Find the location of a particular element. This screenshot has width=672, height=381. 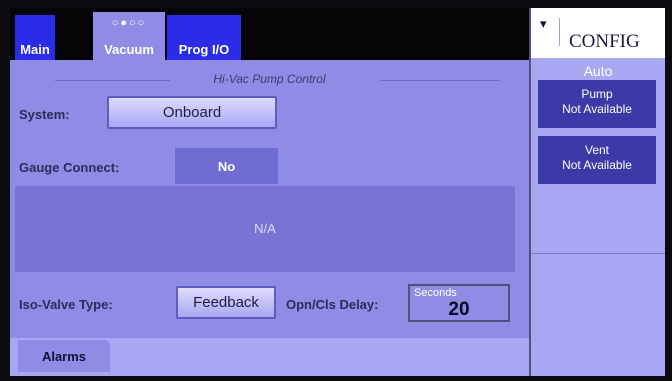

tab-strip: Main ○●○○ Vacuum Prog I/O is located at coordinates (269, 34).